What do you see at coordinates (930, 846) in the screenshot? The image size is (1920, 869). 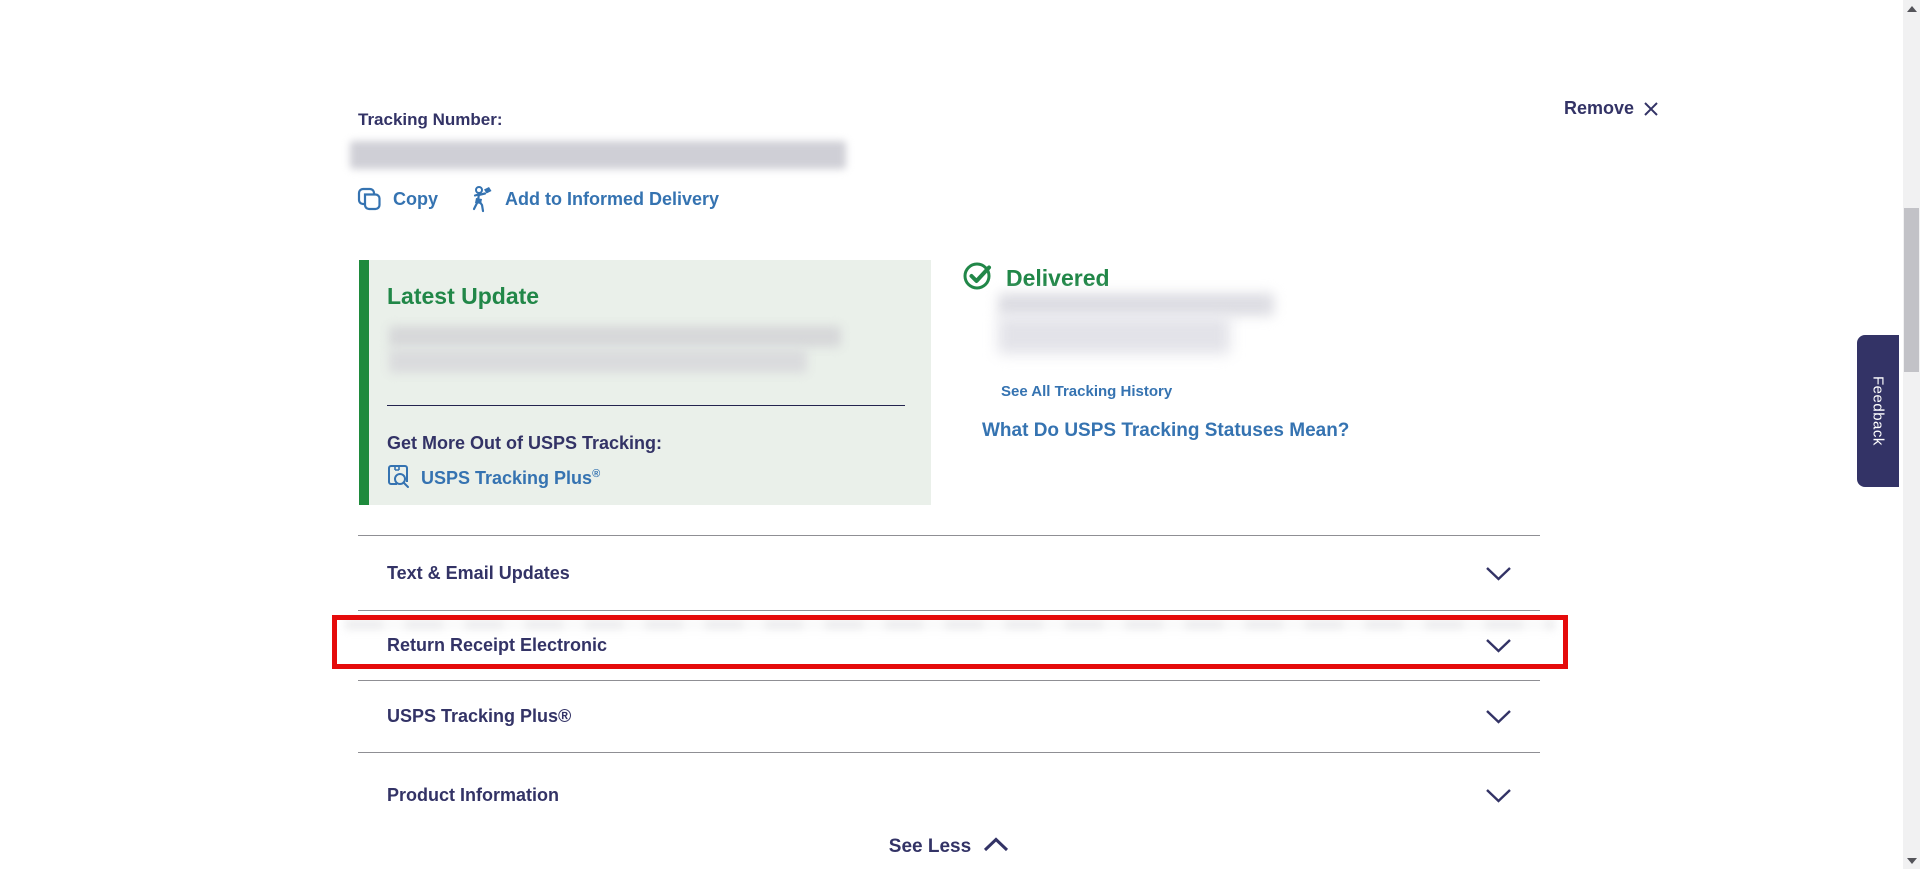 I see `see-less-label: See Less` at bounding box center [930, 846].